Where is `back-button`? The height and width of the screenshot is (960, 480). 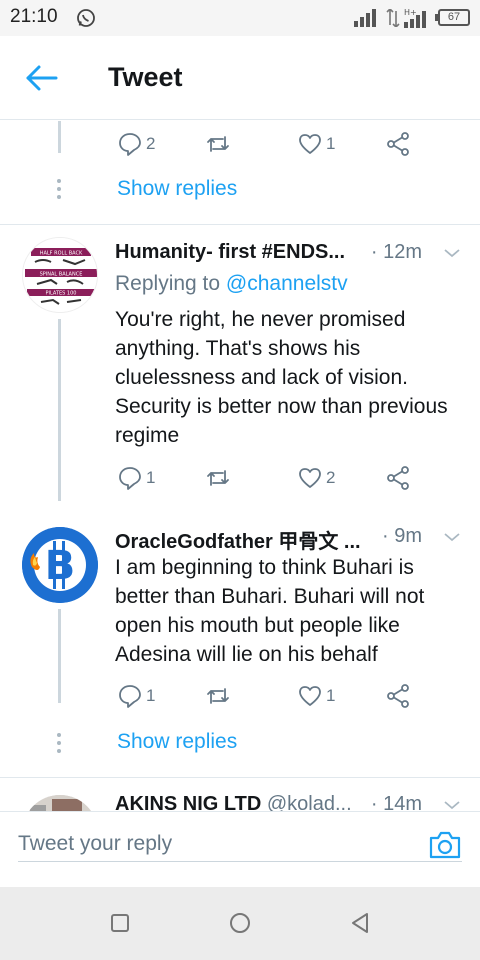 back-button is located at coordinates (42, 78).